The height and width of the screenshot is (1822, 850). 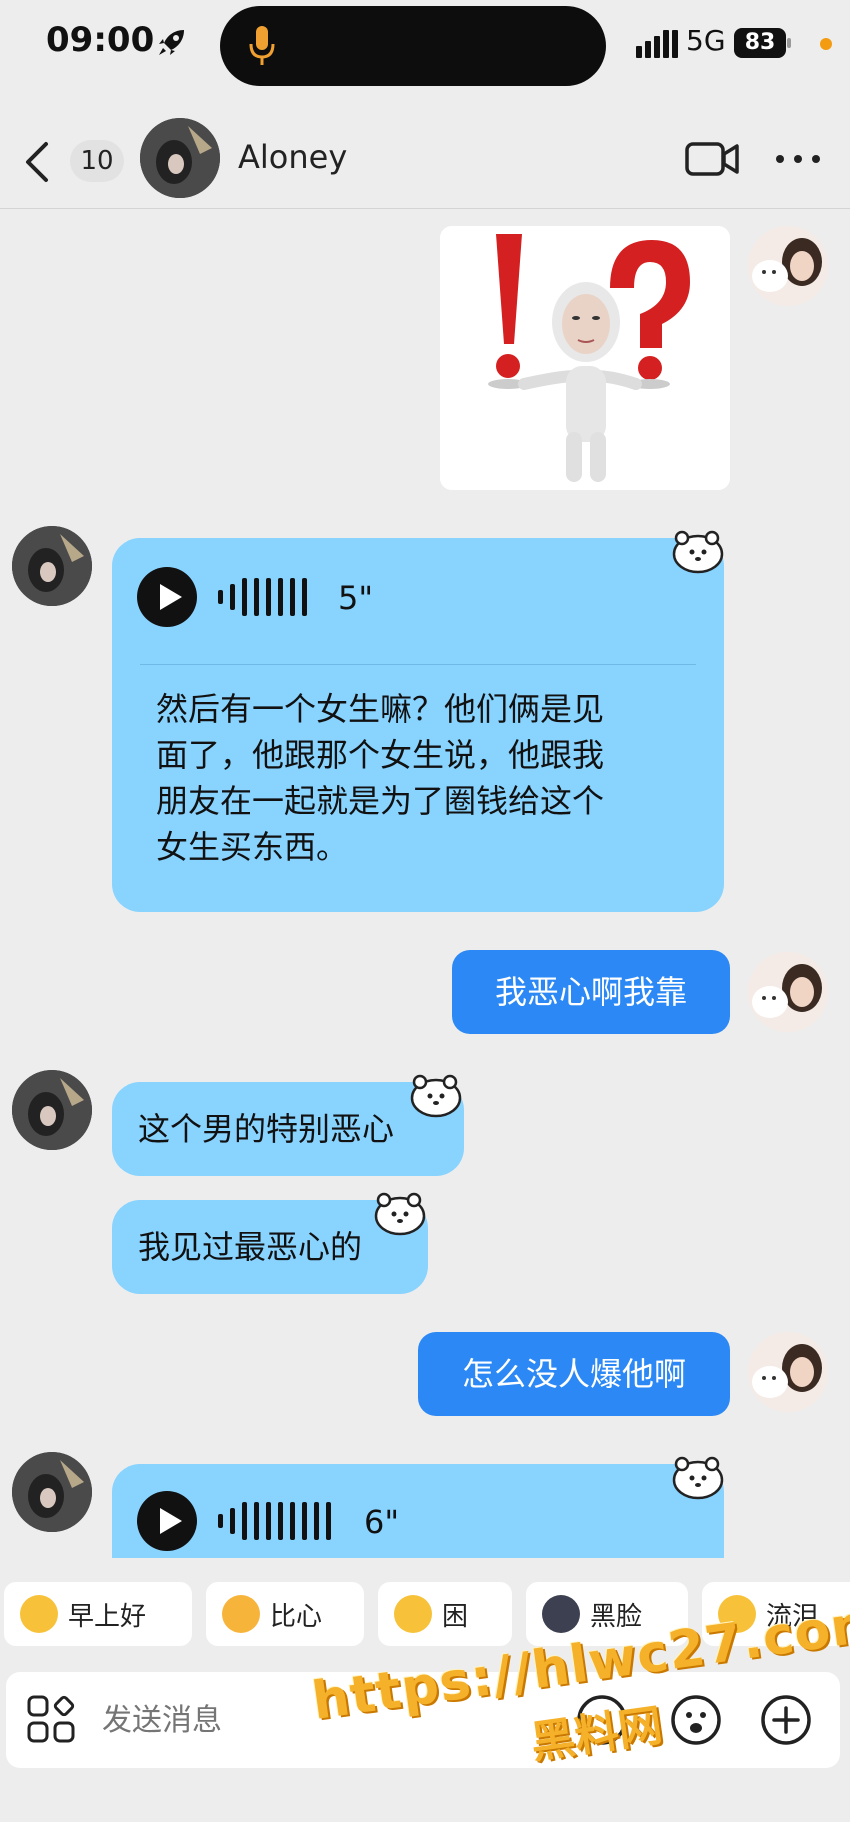 I want to click on contact-name: Aloney, so click(x=292, y=157).